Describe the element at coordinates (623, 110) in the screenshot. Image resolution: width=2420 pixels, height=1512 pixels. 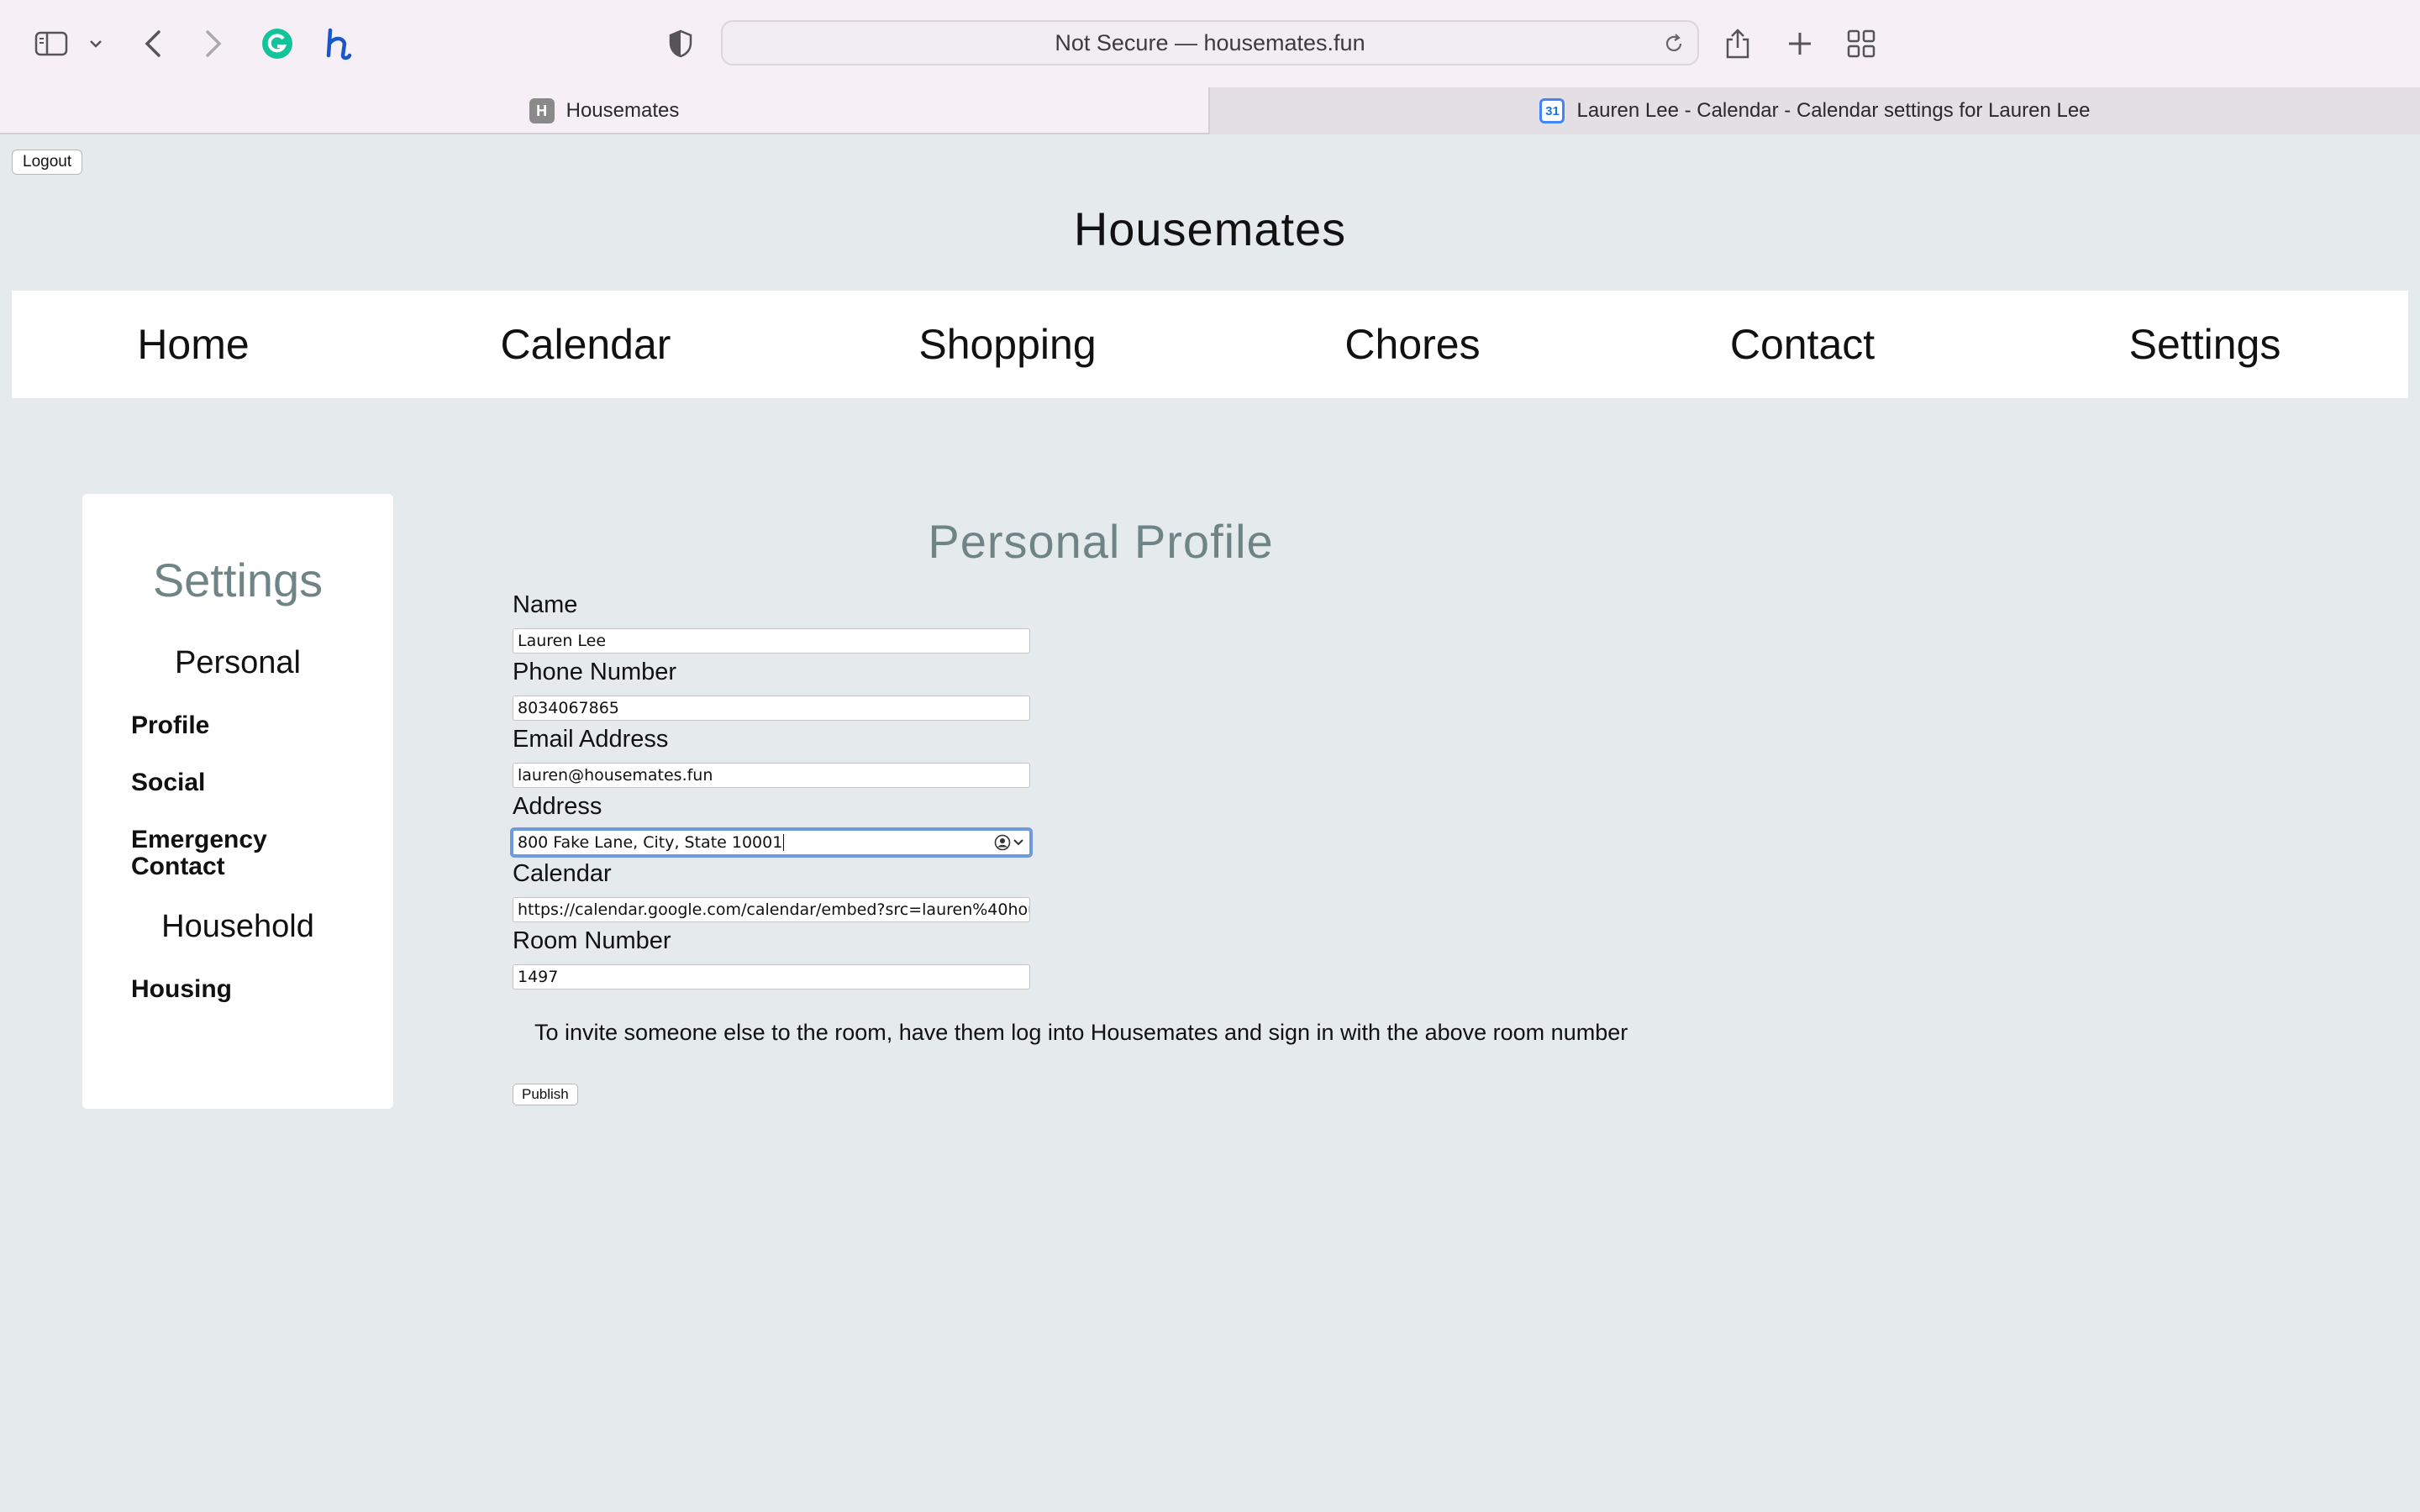
I see `tab-label: Housemates` at that location.